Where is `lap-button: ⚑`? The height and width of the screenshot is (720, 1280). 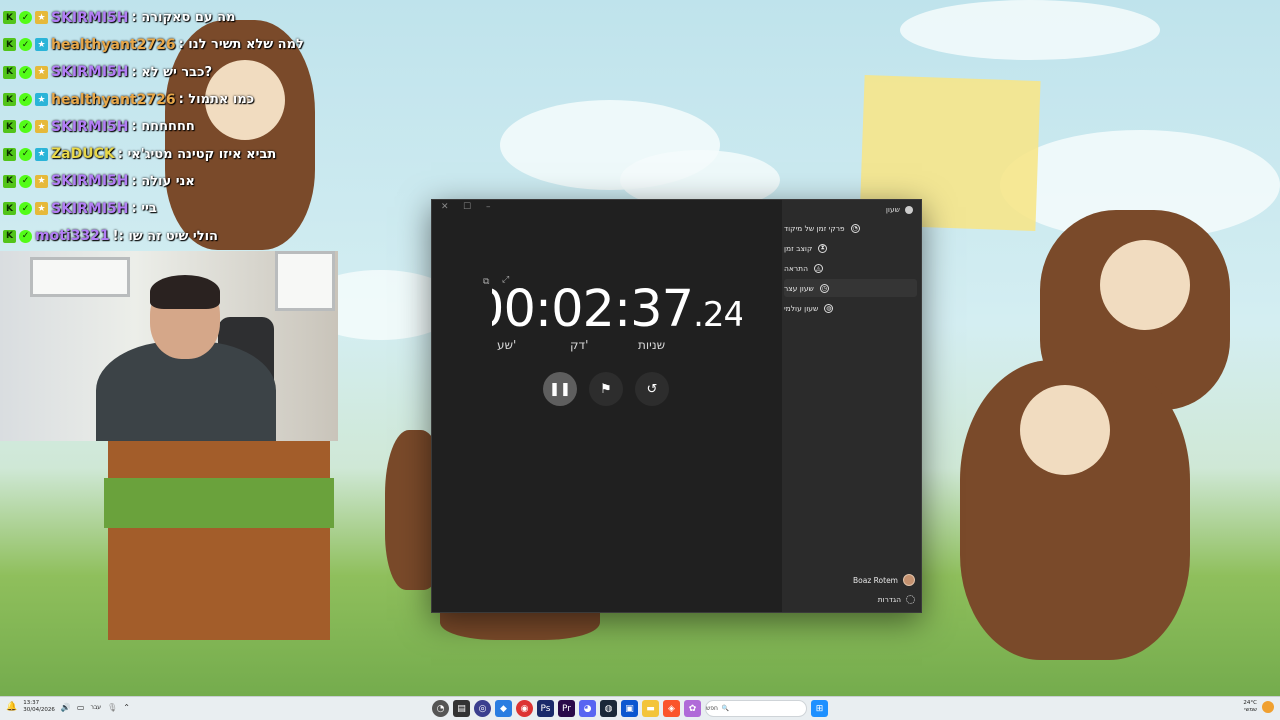
lap-button: ⚑ is located at coordinates (606, 389).